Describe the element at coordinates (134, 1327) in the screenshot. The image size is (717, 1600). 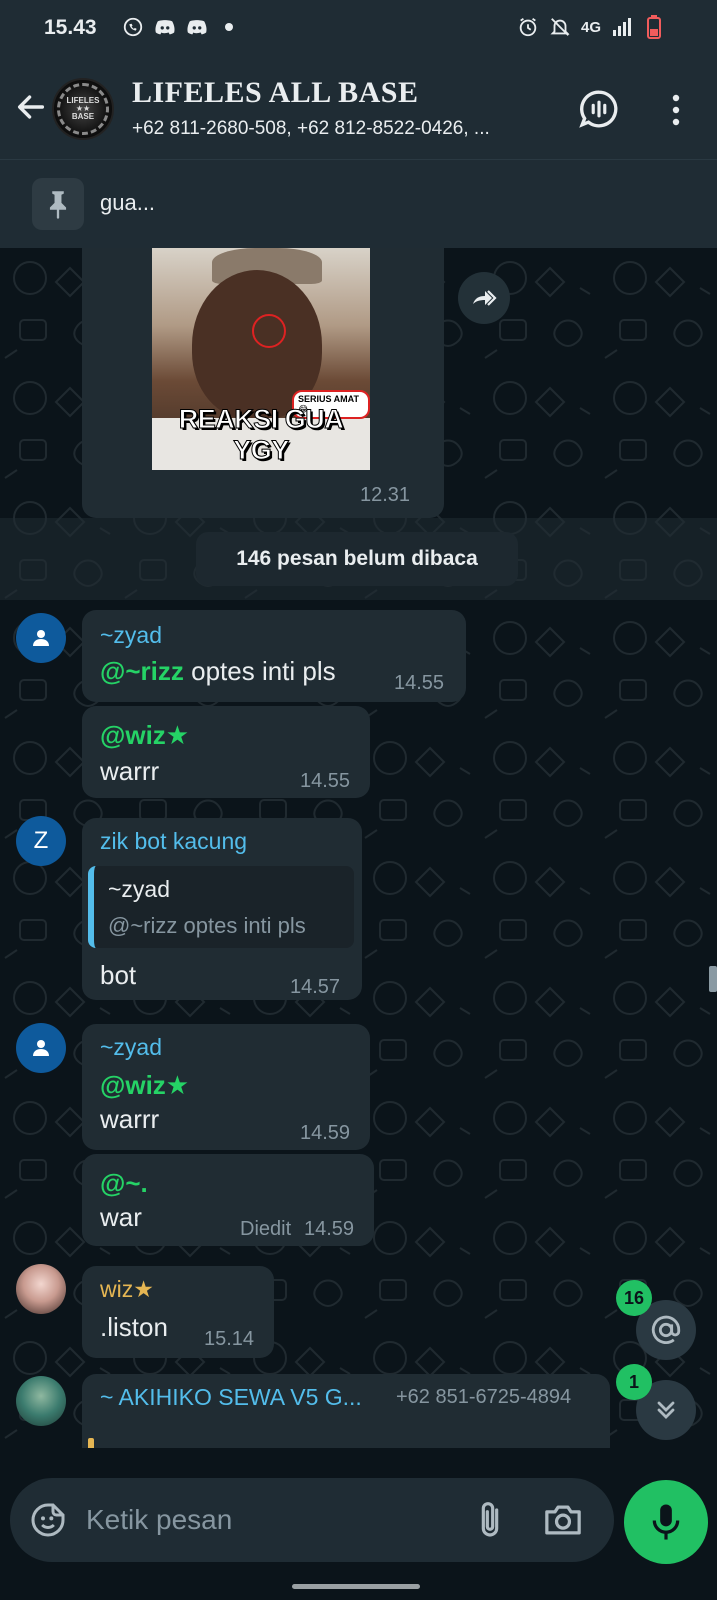
I see `message-text: .liston` at that location.